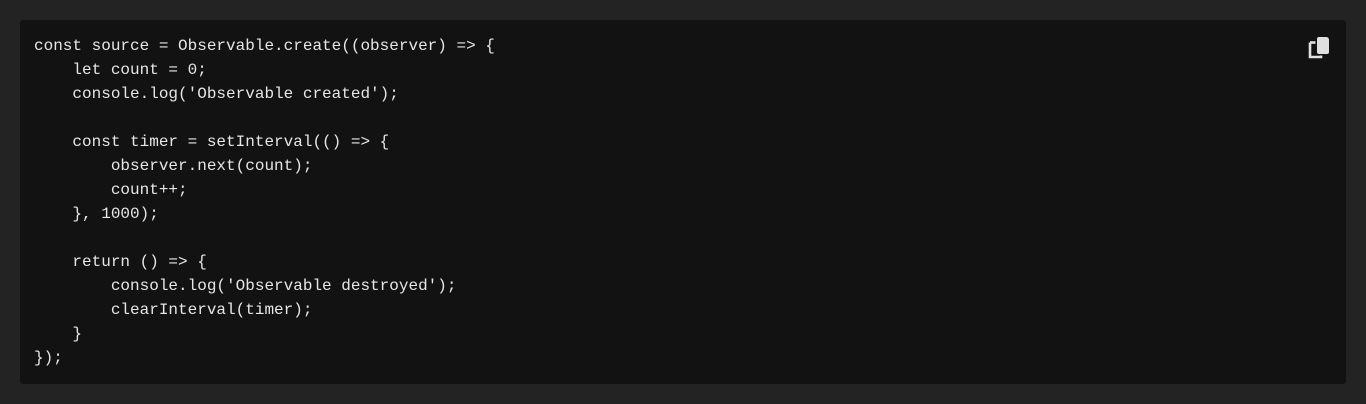 This screenshot has height=404, width=1366. I want to click on code-line: count++;, so click(111, 190).